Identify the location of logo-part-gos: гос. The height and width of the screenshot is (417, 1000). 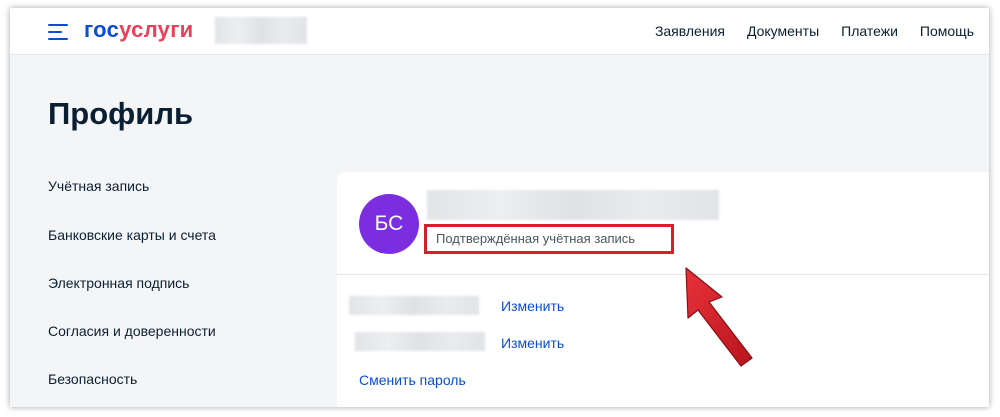
(102, 29).